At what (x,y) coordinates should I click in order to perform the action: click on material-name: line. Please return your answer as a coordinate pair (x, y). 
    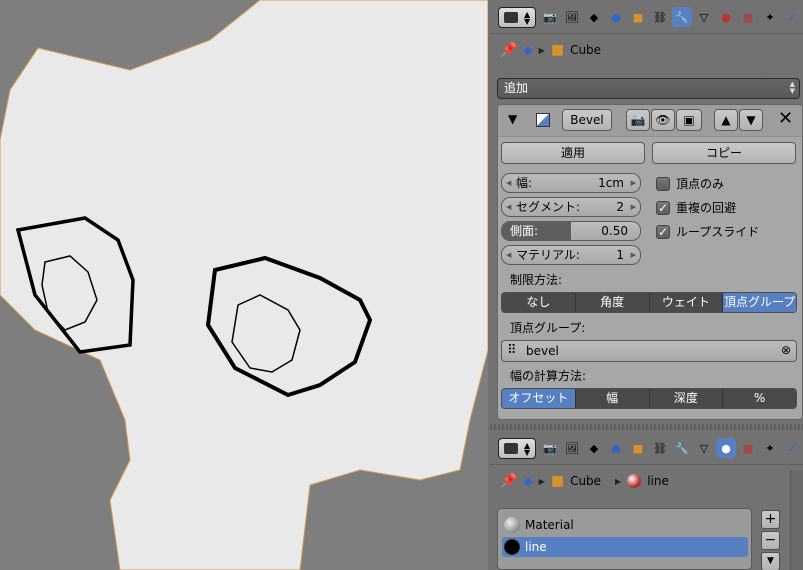
    Looking at the image, I should click on (658, 481).